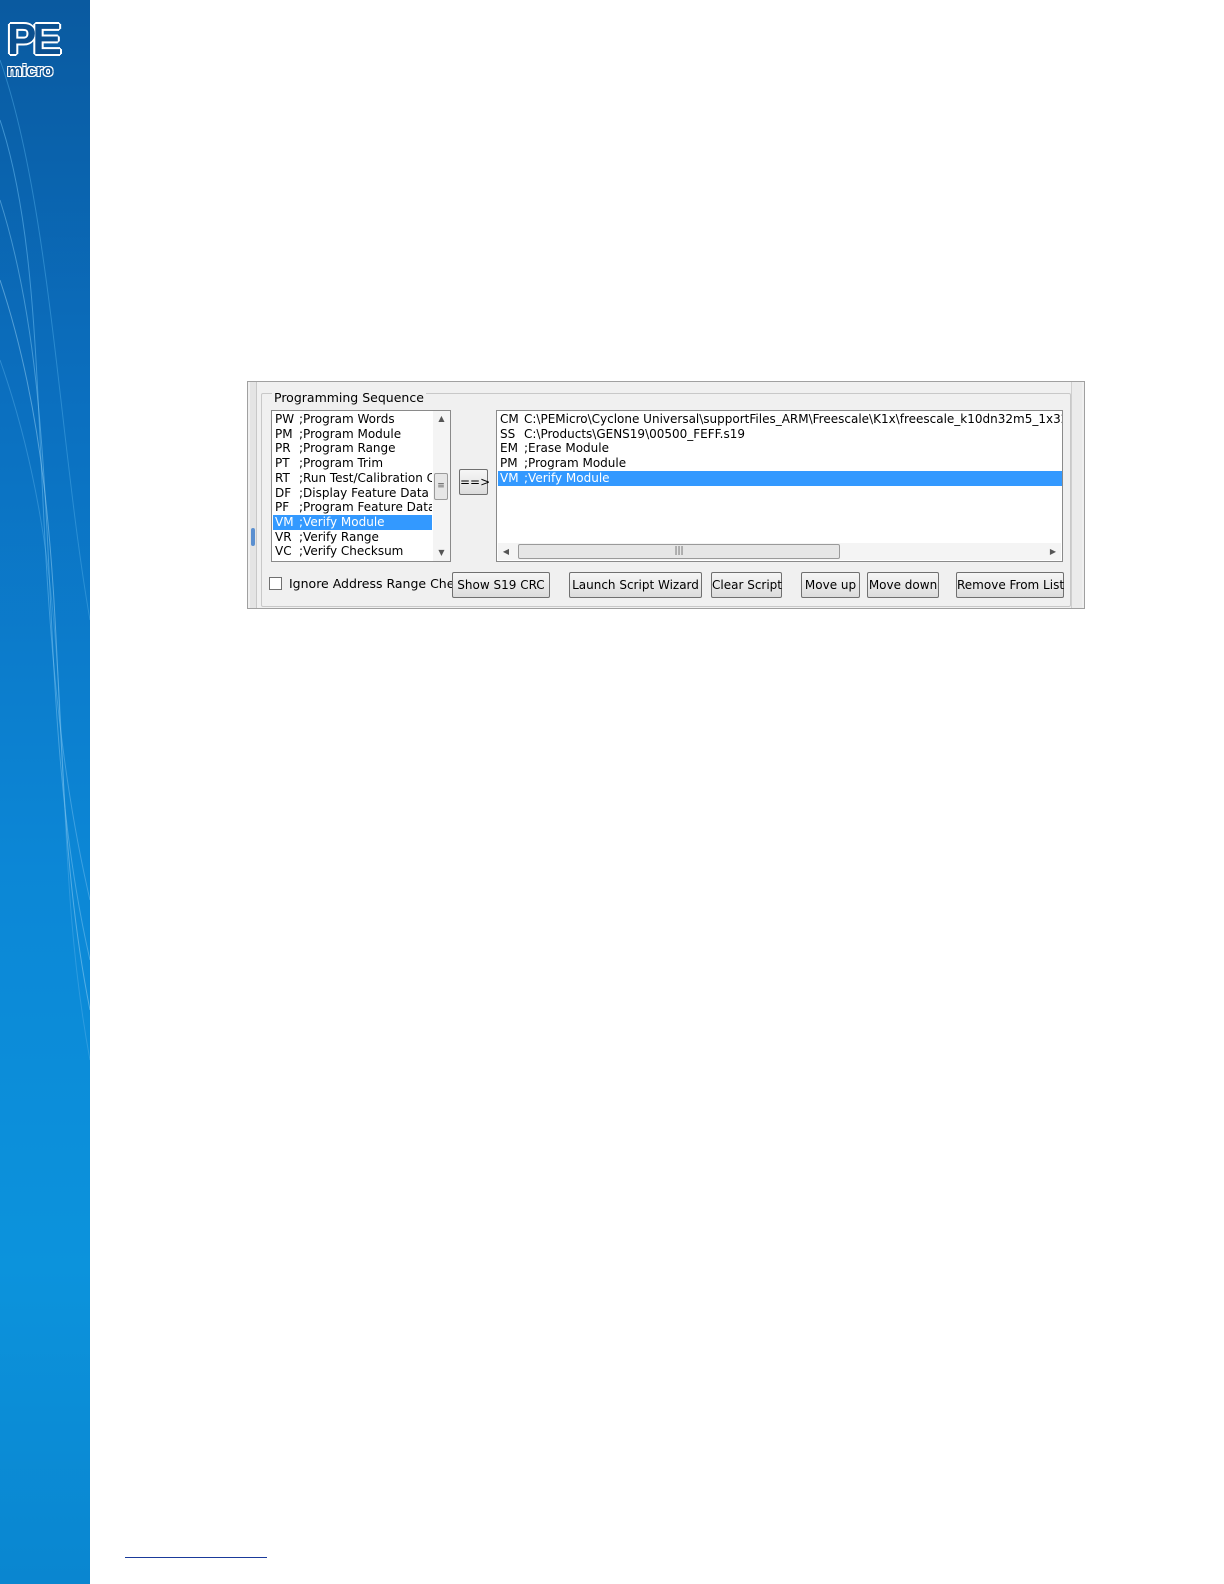 This screenshot has width=1224, height=1584. What do you see at coordinates (34, 39) in the screenshot?
I see `logo-pe-text: PE` at bounding box center [34, 39].